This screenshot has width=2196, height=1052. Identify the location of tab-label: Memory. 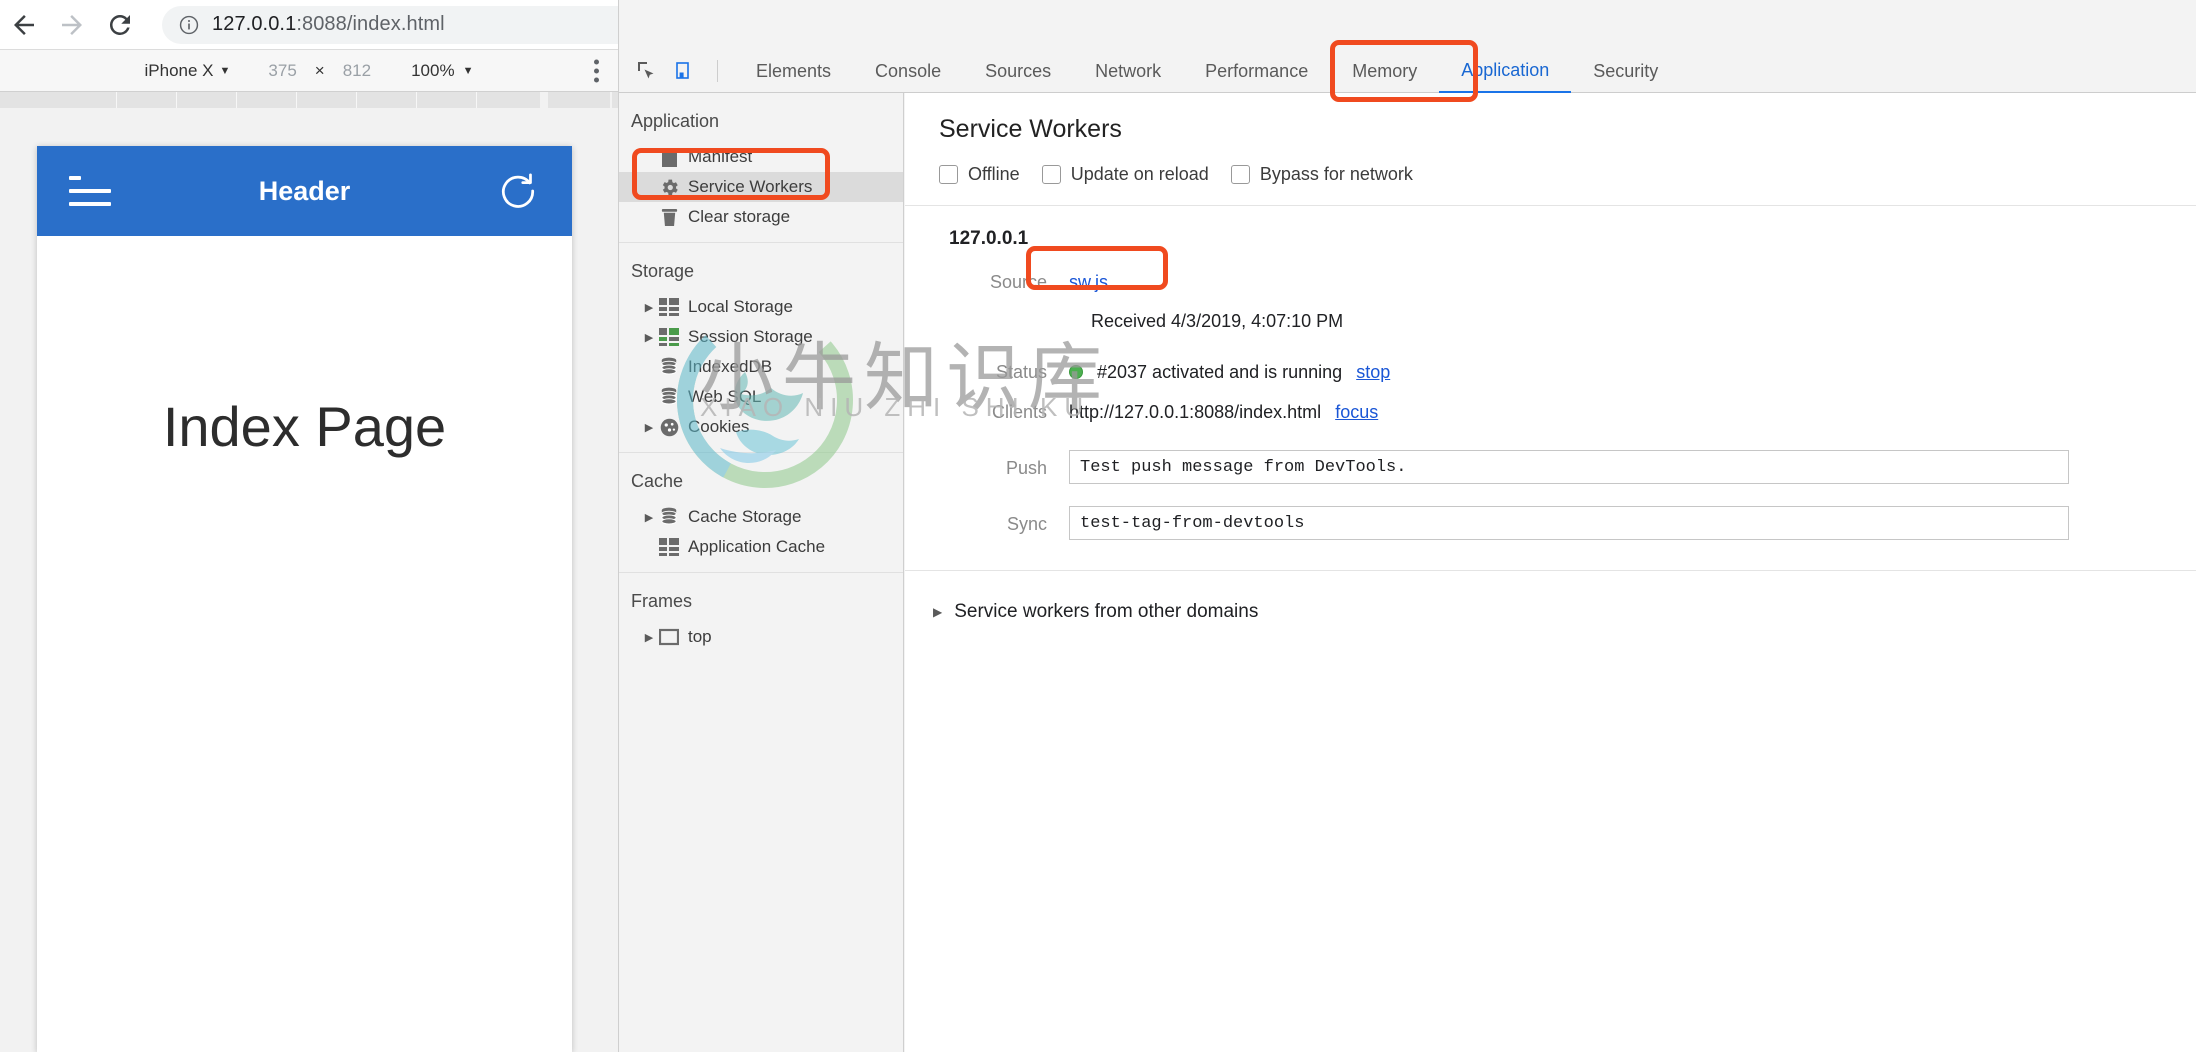
(1385, 70).